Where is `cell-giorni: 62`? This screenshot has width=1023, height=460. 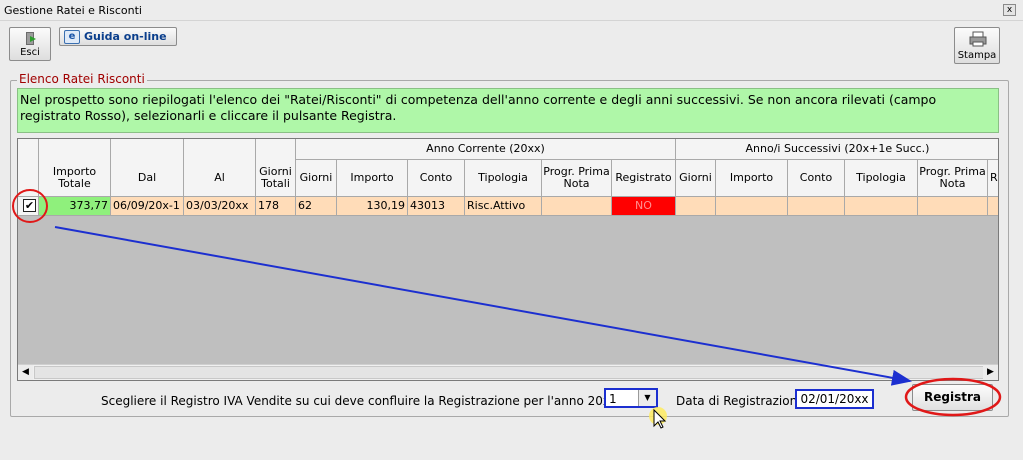
cell-giorni: 62 is located at coordinates (316, 206).